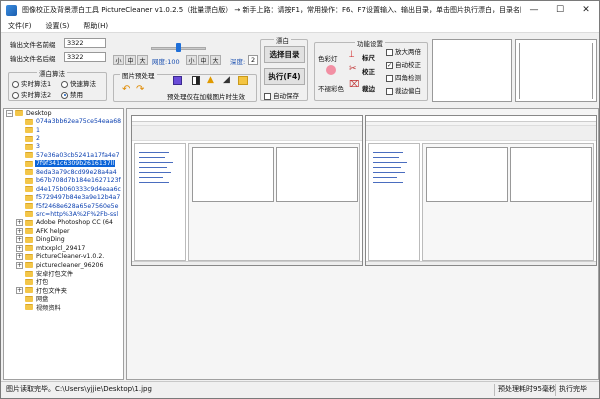 The image size is (600, 399). I want to click on zoom-checkbox: 放大两倍, so click(403, 51).